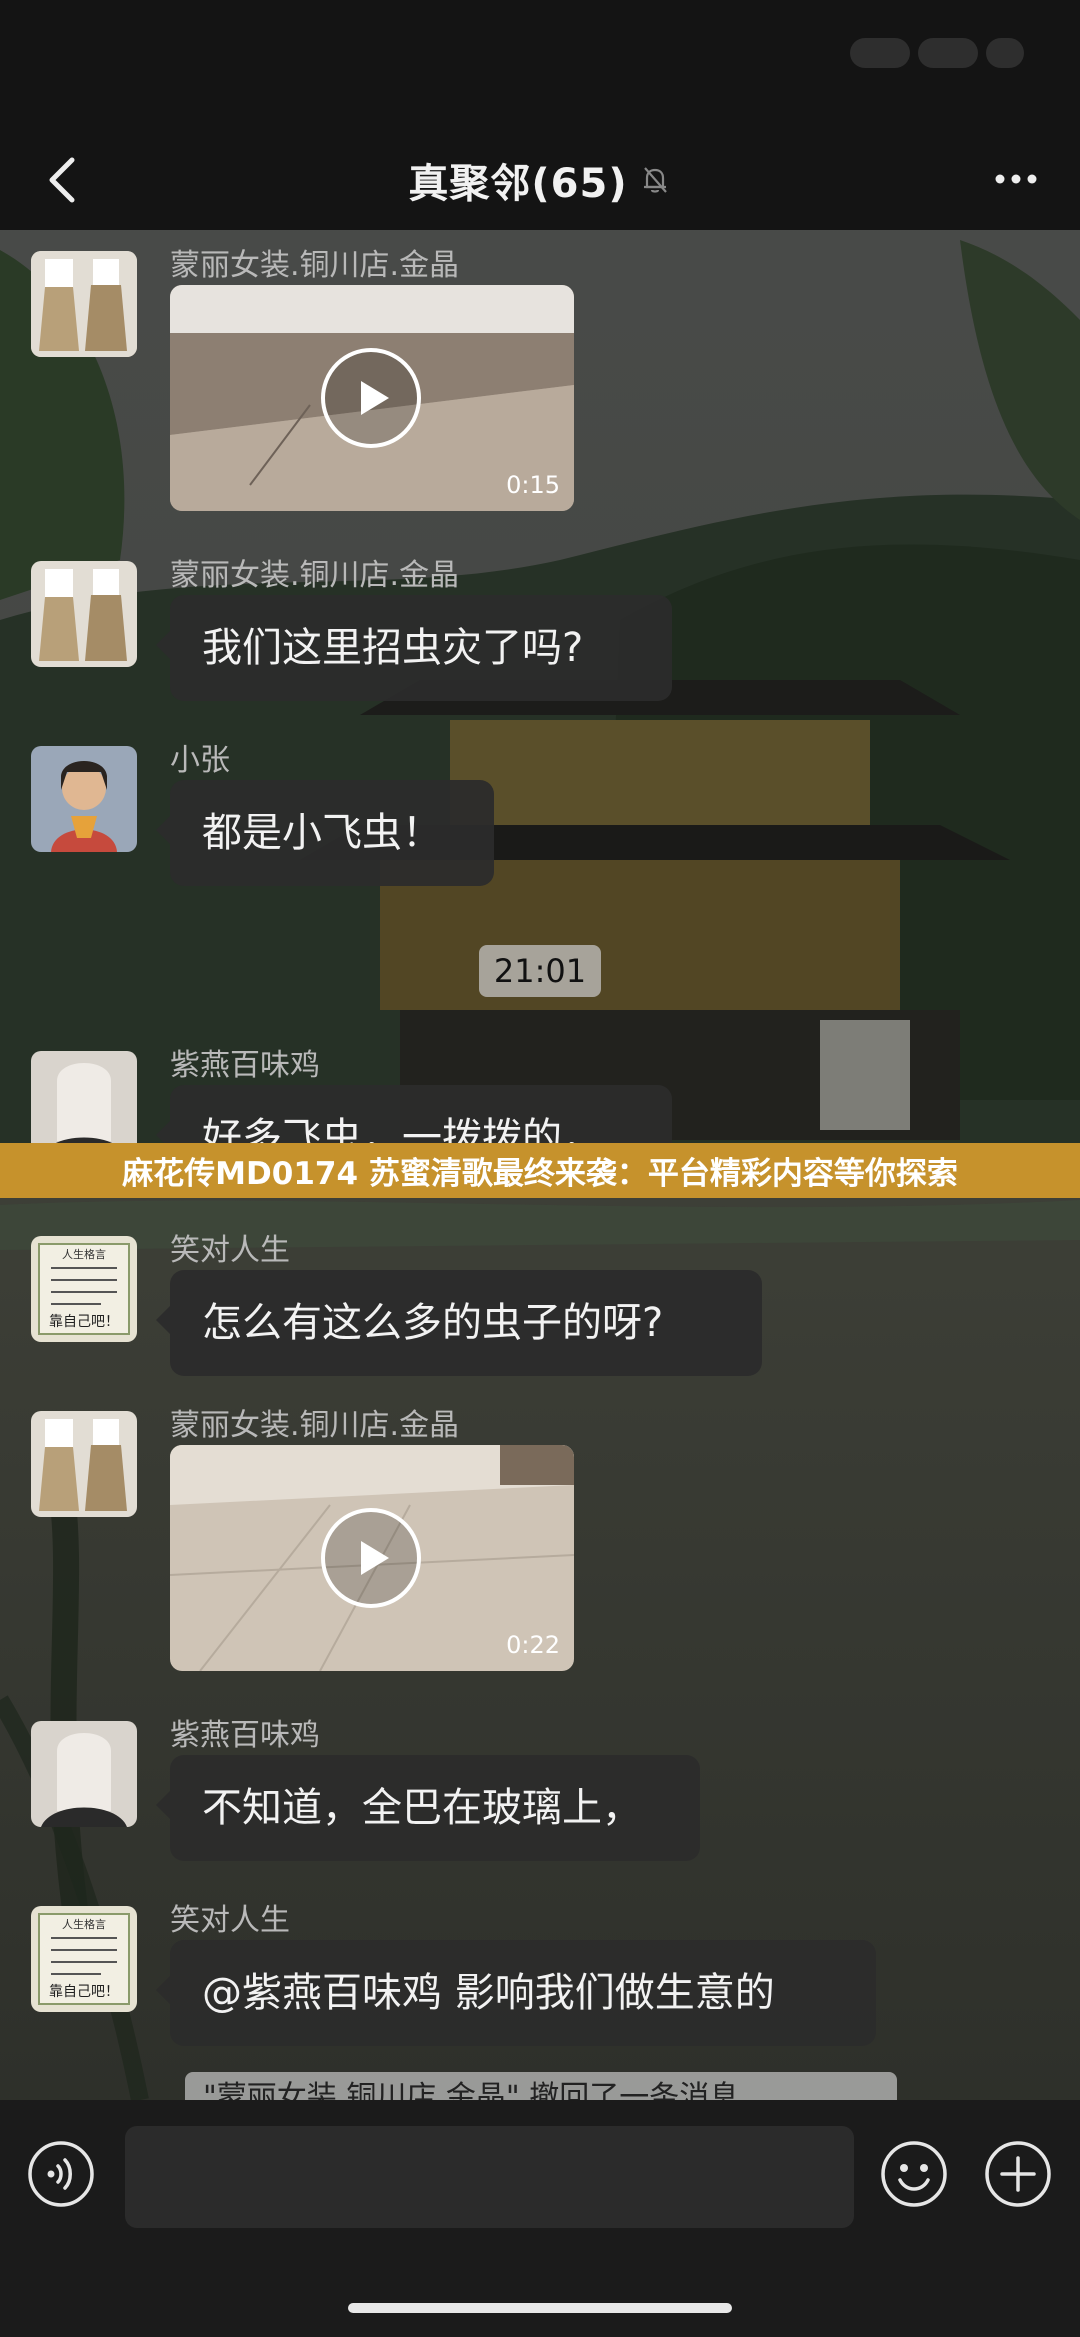 The height and width of the screenshot is (2337, 1080). Describe the element at coordinates (914, 2174) in the screenshot. I see `emoji-icon` at that location.